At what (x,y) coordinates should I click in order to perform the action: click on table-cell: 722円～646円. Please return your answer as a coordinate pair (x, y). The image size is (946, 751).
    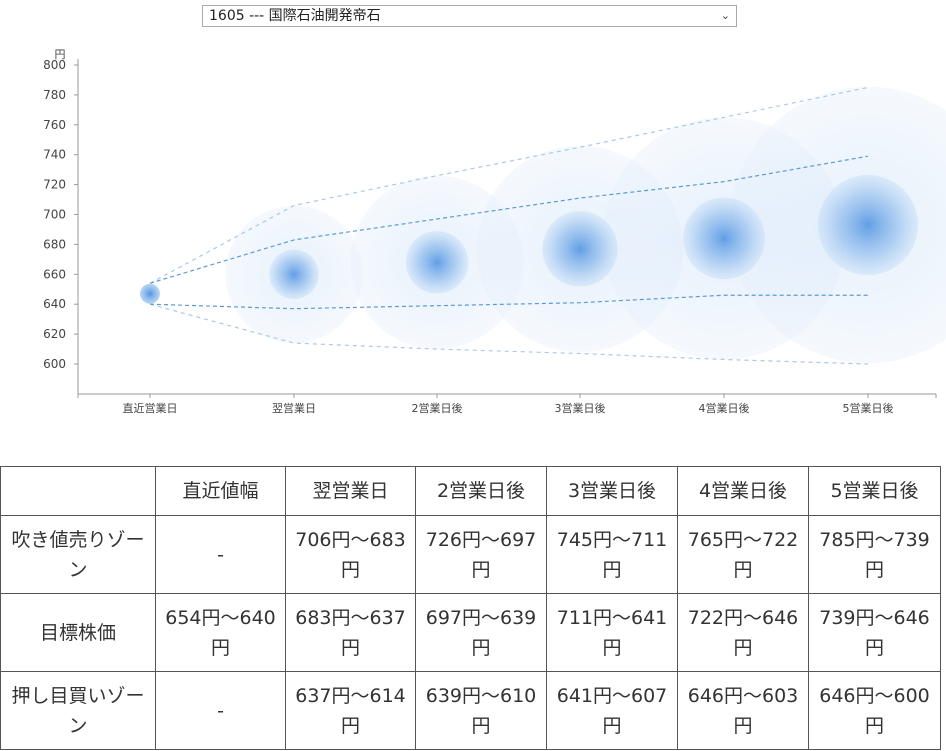
    Looking at the image, I should click on (743, 632).